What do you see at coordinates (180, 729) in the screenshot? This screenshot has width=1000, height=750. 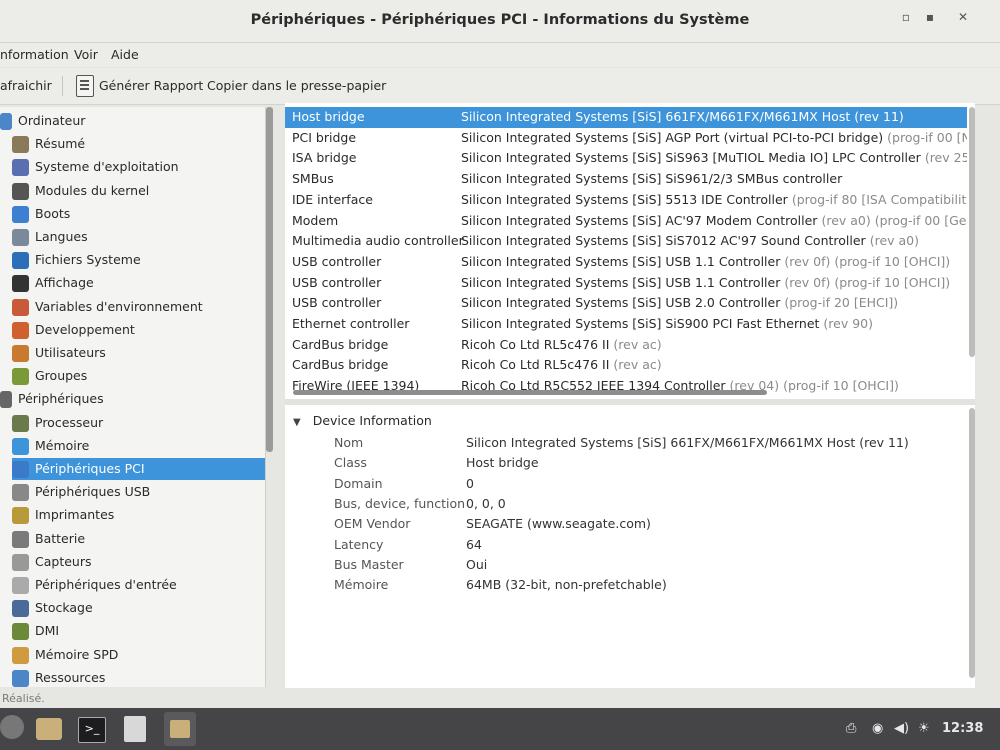 I see `sysinfo-task-button` at bounding box center [180, 729].